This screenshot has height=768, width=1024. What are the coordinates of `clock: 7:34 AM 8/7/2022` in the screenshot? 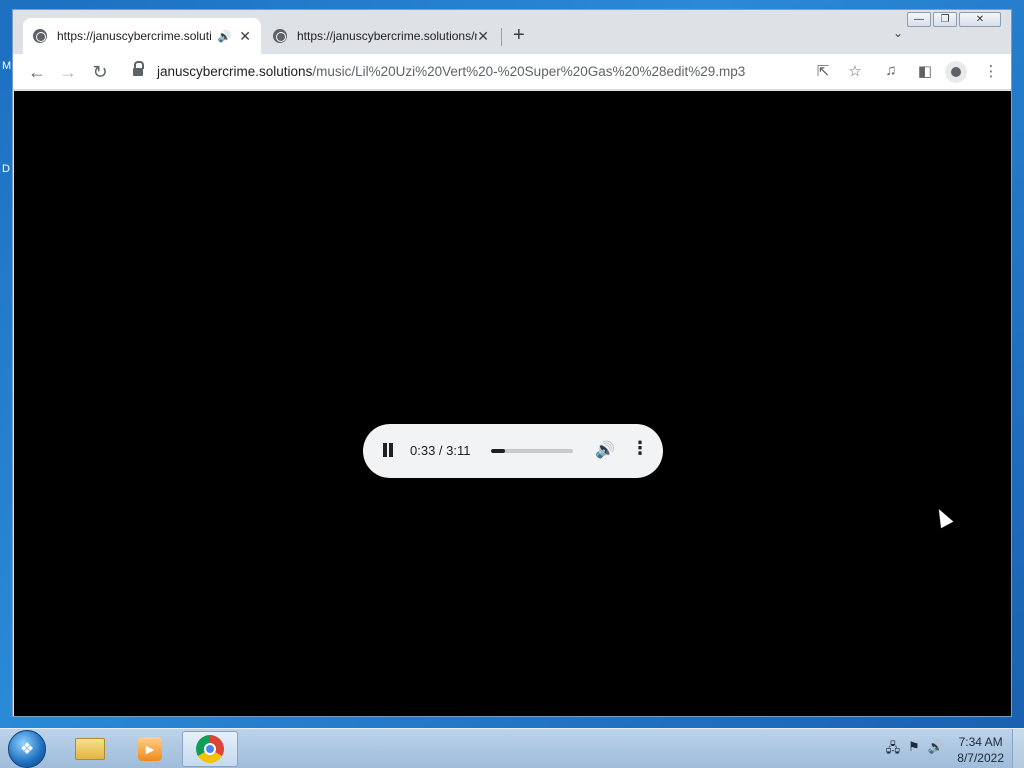 It's located at (980, 750).